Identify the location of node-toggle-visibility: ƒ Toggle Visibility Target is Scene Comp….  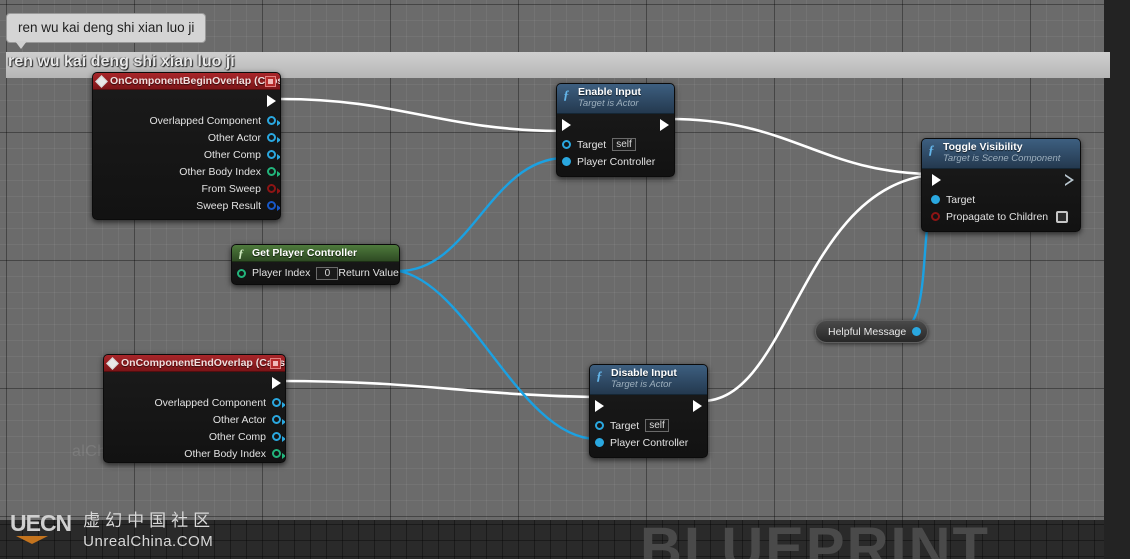
(1001, 185).